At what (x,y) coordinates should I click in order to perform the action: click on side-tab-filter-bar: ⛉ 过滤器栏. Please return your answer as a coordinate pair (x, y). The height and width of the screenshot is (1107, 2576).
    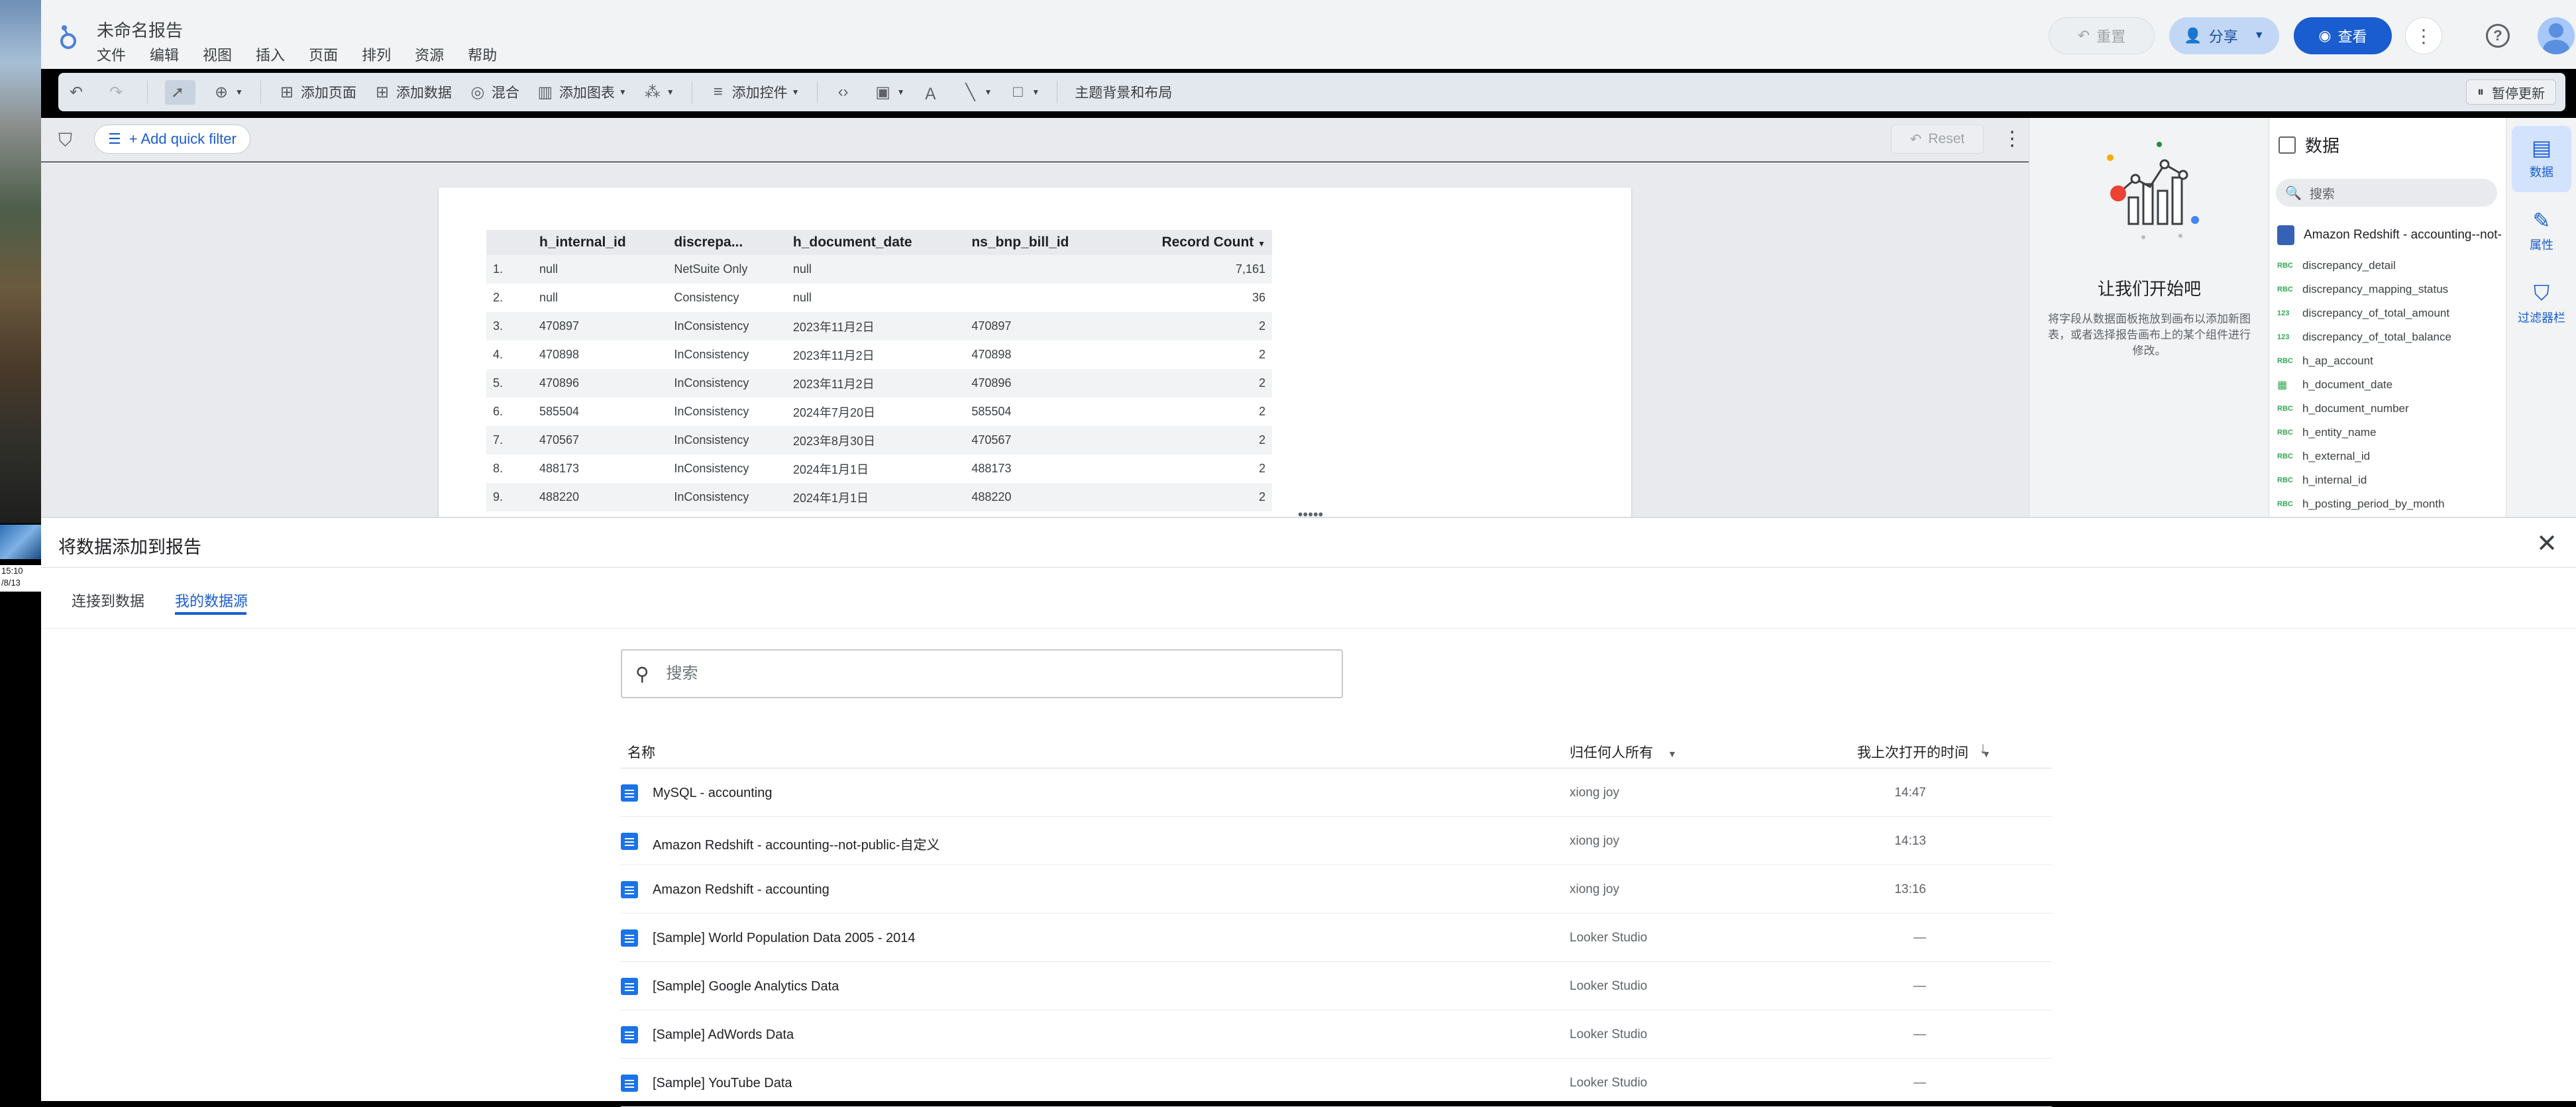
    Looking at the image, I should click on (2541, 305).